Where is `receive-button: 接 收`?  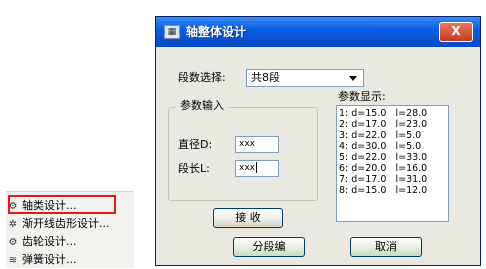 receive-button: 接 收 is located at coordinates (248, 218).